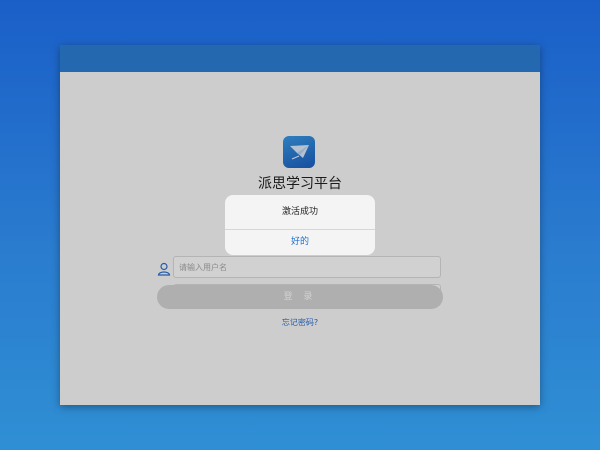 This screenshot has width=600, height=450. Describe the element at coordinates (300, 225) in the screenshot. I see `activation-success-dialog: 激活成功 好的` at that location.